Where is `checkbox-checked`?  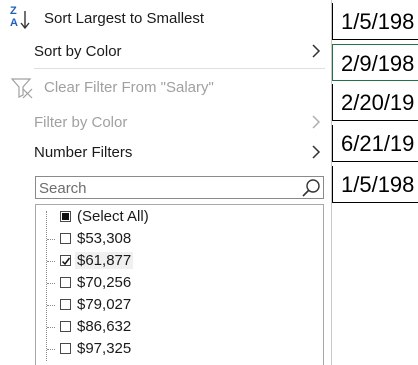 checkbox-checked is located at coordinates (65, 260).